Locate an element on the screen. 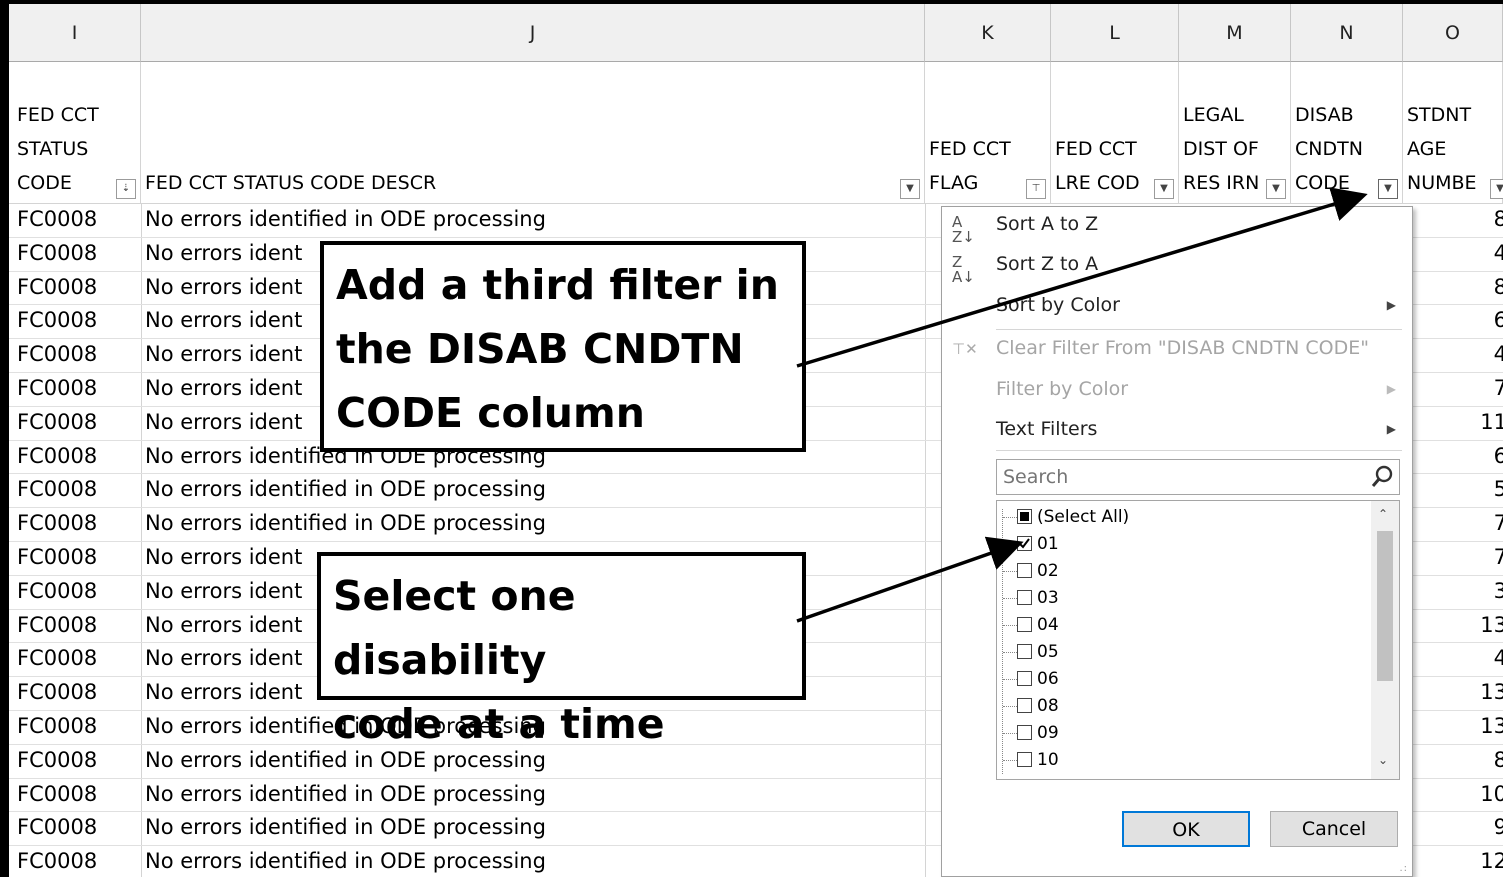 Image resolution: width=1503 pixels, height=877 pixels. arrow-to-filter-button is located at coordinates (1082, 277).